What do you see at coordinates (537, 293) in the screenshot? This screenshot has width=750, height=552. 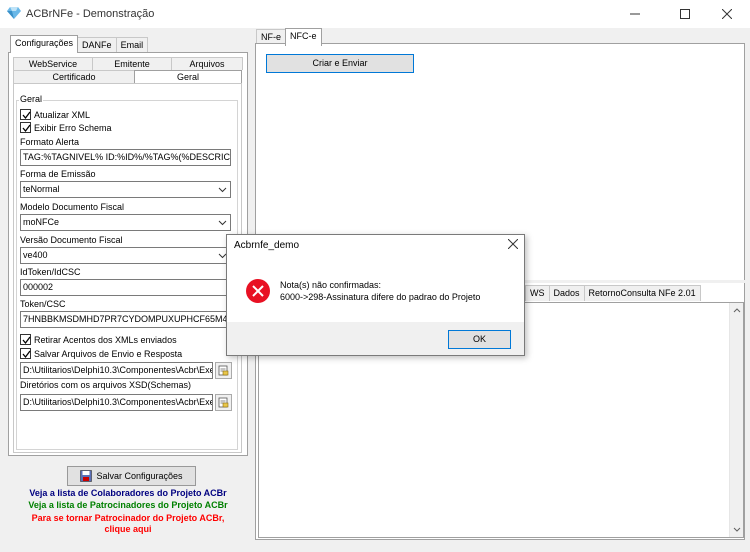 I see `tab-ws: WS` at bounding box center [537, 293].